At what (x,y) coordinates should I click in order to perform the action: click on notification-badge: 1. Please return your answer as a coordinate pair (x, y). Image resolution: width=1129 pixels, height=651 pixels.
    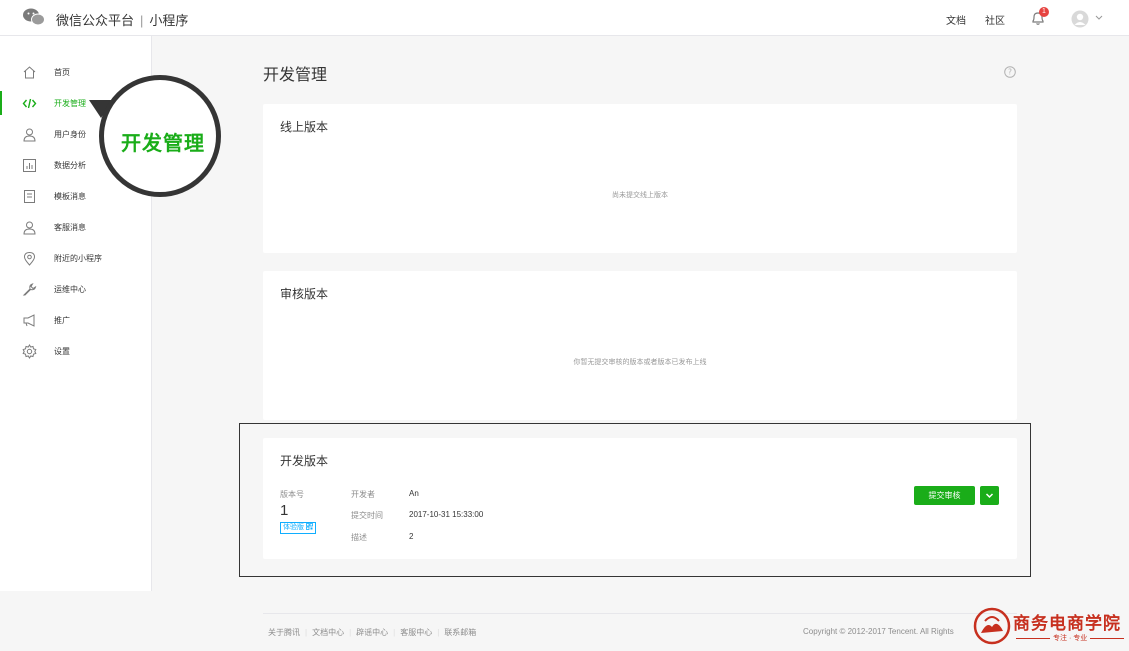
    Looking at the image, I should click on (1044, 12).